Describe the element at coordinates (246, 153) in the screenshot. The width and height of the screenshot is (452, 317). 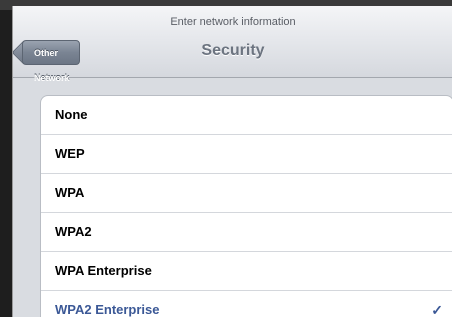
I see `security-option-wep: WEP` at that location.